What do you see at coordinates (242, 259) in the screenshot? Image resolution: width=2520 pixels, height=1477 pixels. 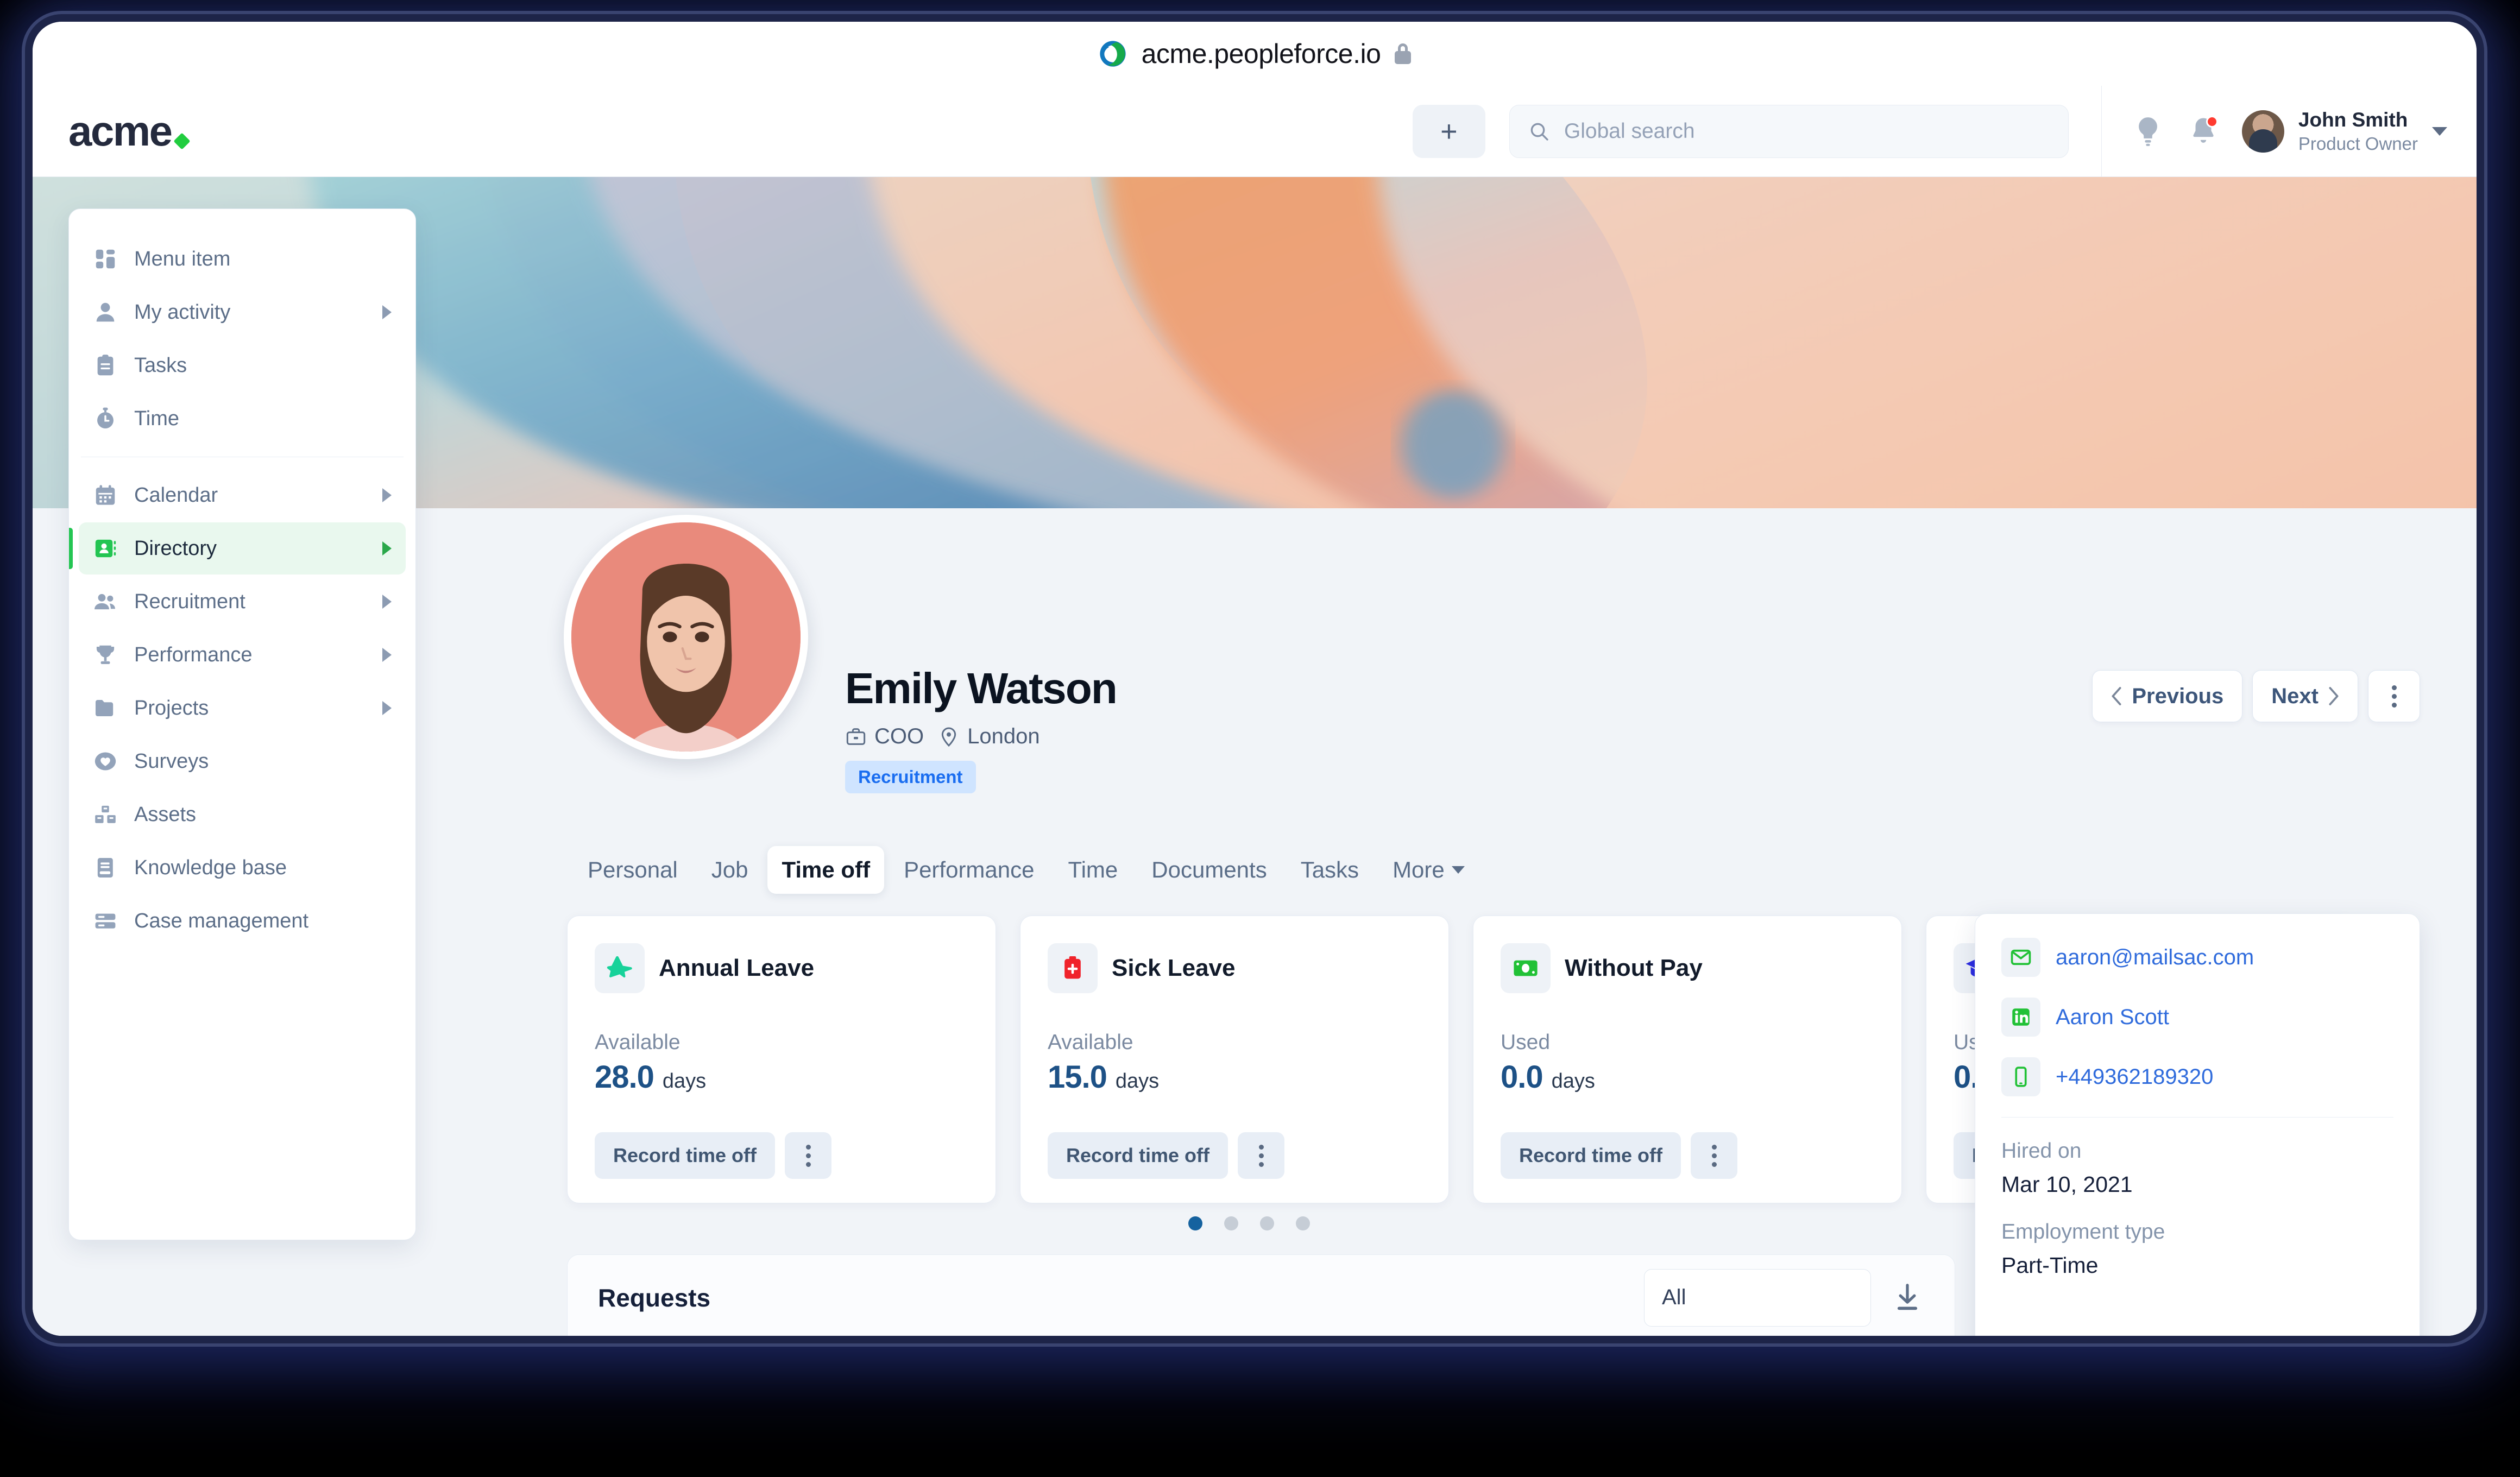 I see `sidebar-item-menu-item: Menu item` at bounding box center [242, 259].